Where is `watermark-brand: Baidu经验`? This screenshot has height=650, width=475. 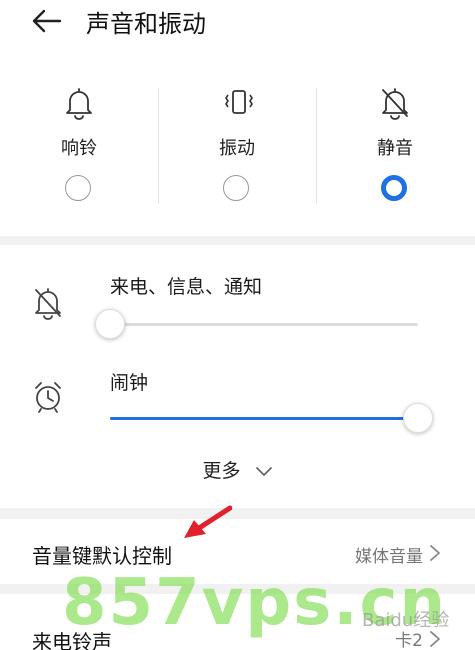 watermark-brand: Baidu经验 is located at coordinates (406, 620).